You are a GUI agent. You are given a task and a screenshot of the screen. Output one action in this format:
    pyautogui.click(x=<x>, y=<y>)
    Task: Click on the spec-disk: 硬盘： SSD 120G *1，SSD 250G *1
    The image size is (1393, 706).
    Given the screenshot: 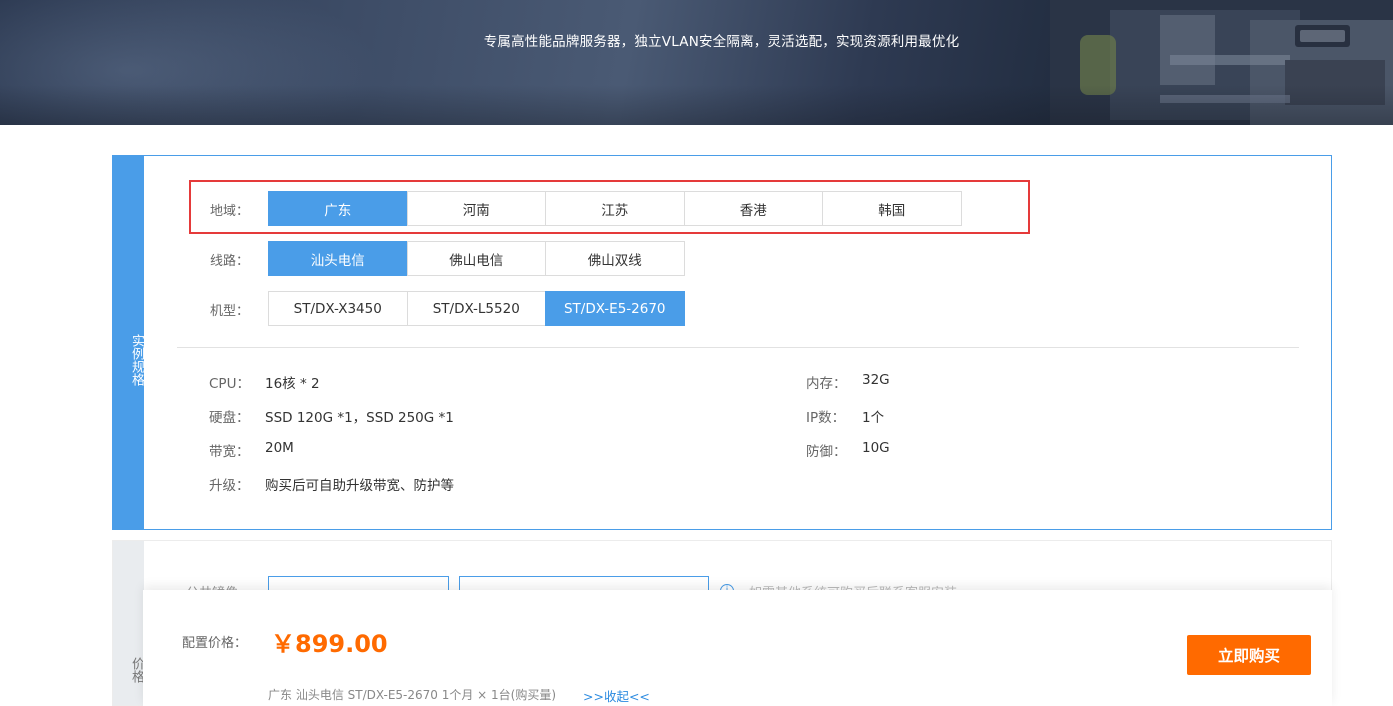 What is the action you would take?
    pyautogui.click(x=331, y=416)
    